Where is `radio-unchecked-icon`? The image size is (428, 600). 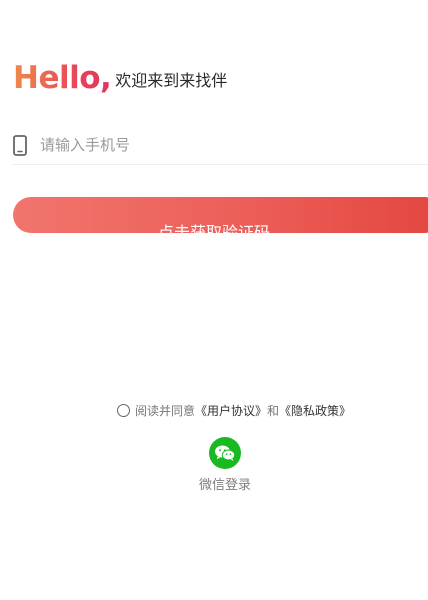
radio-unchecked-icon is located at coordinates (123, 410).